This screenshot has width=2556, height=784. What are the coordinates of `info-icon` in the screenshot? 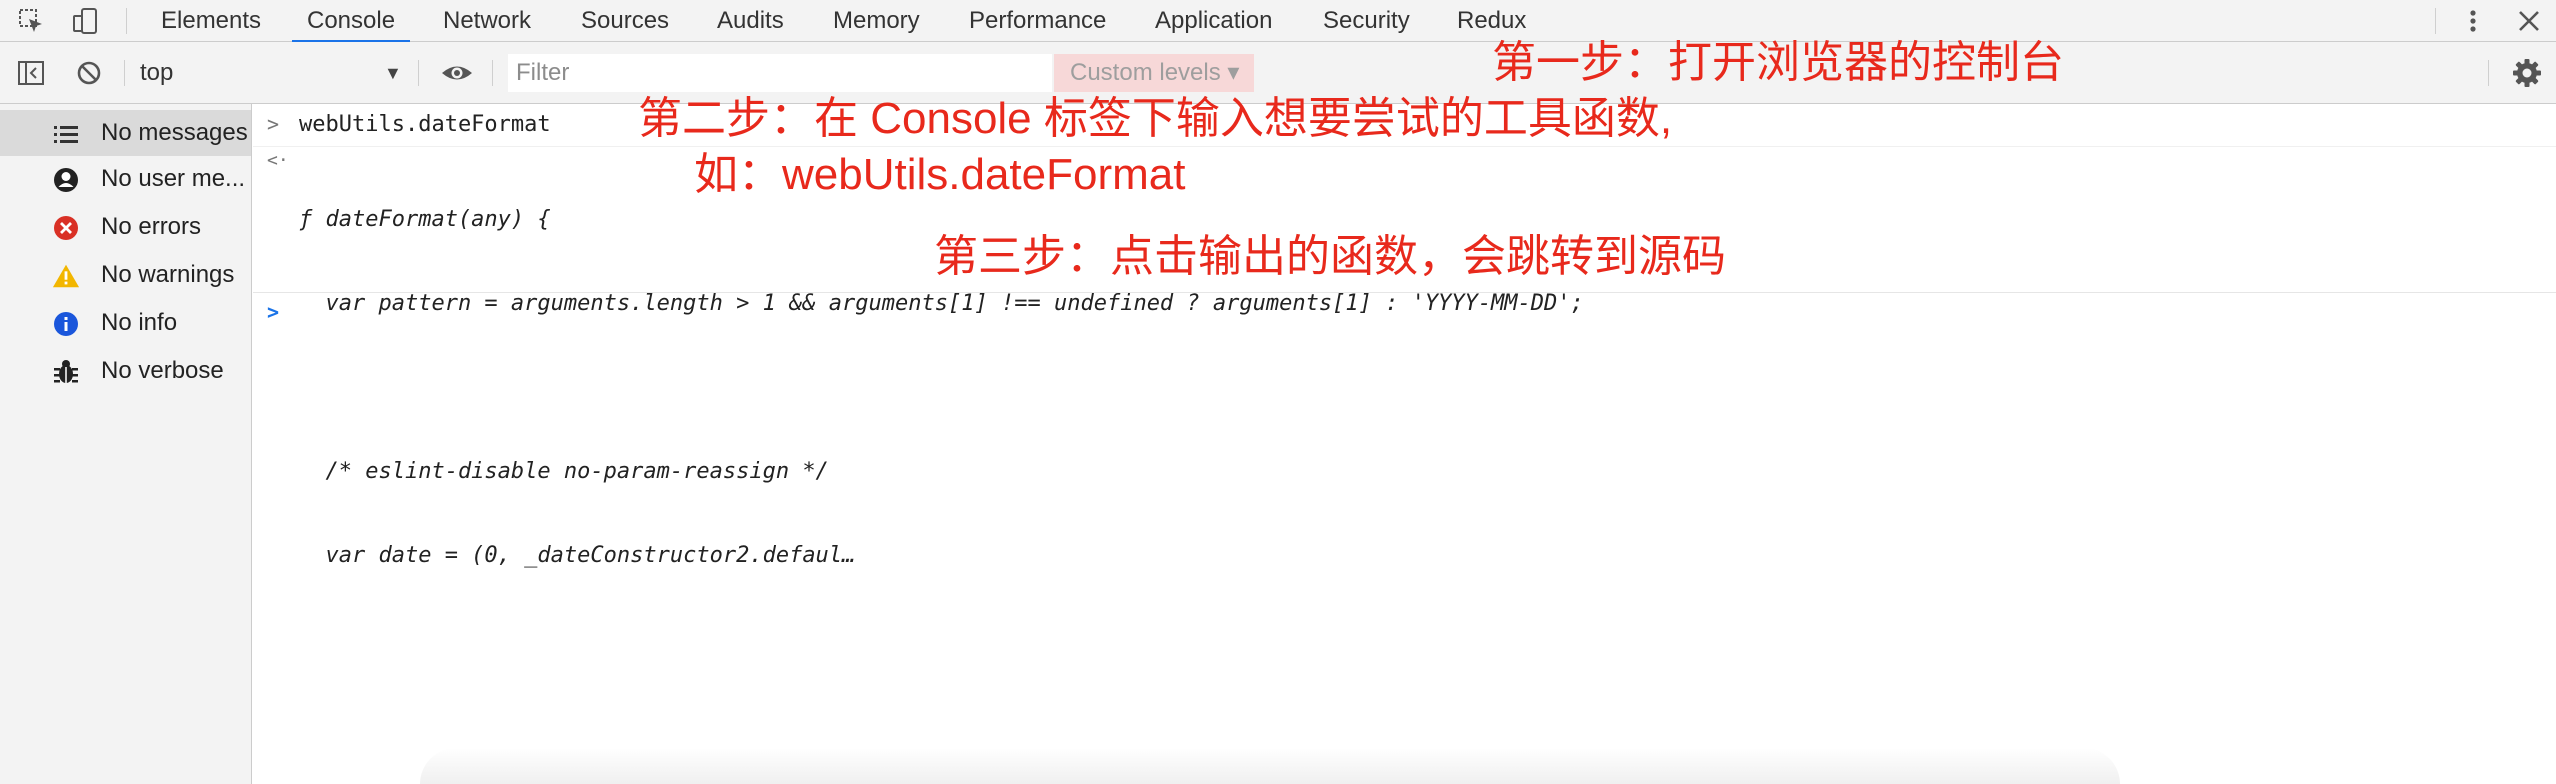 It's located at (66, 324).